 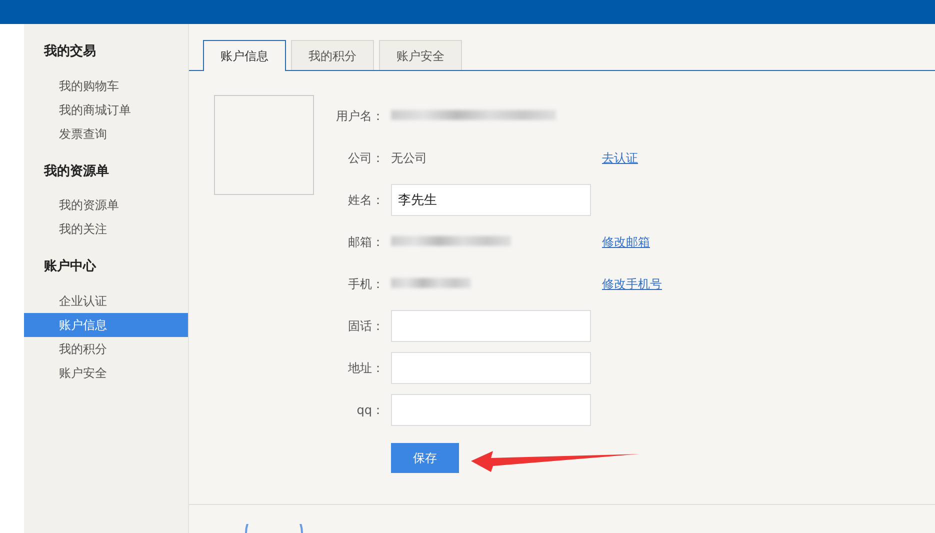 What do you see at coordinates (365, 326) in the screenshot?
I see `field-label: 固话：` at bounding box center [365, 326].